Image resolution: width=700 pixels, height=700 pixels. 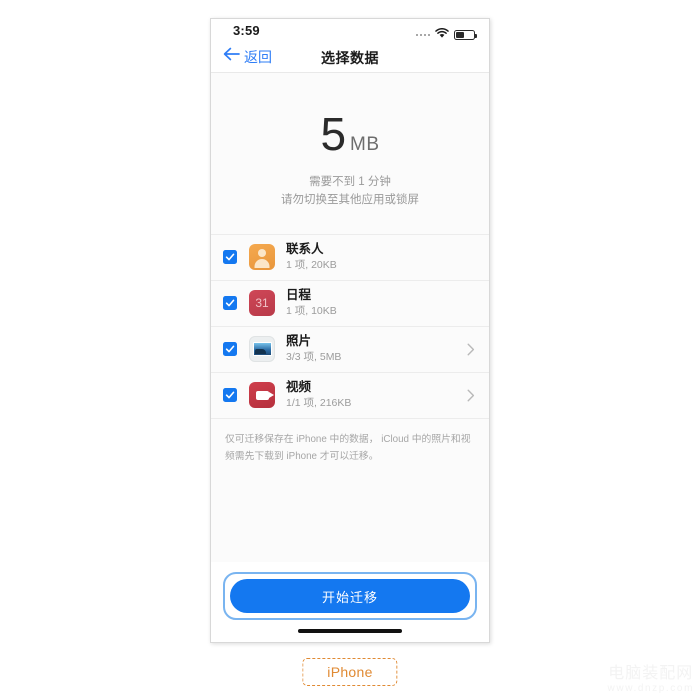 I want to click on list-item-subtitle: 1/1 项, 216KB, so click(x=319, y=403).